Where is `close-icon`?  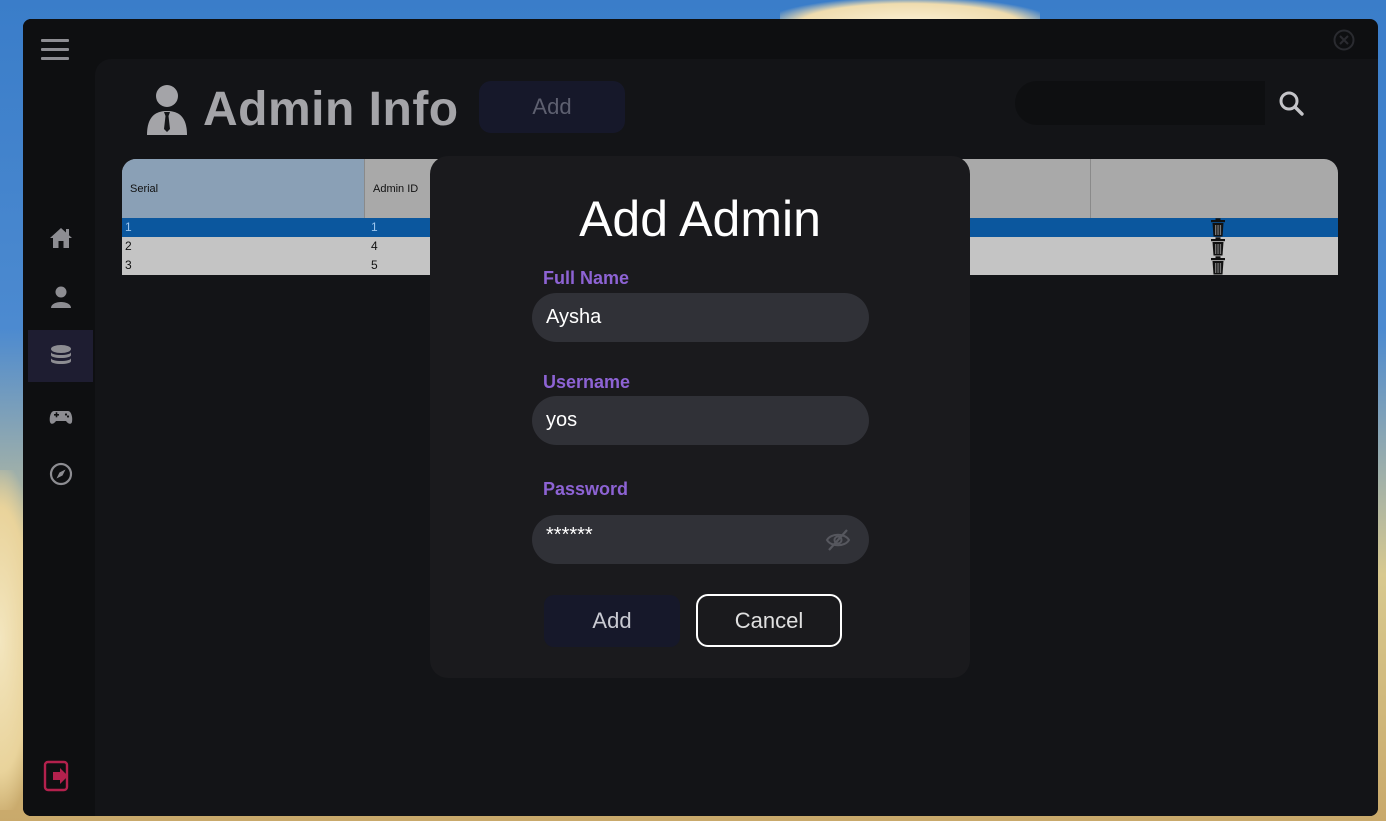 close-icon is located at coordinates (1344, 40).